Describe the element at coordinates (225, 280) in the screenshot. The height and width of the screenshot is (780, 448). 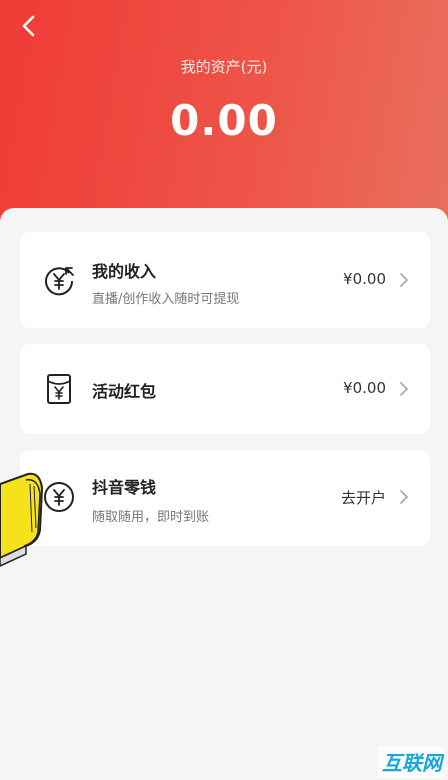
I see `income-card: 我的收入 直播/创作收入随时可提现 ¥0.00` at that location.